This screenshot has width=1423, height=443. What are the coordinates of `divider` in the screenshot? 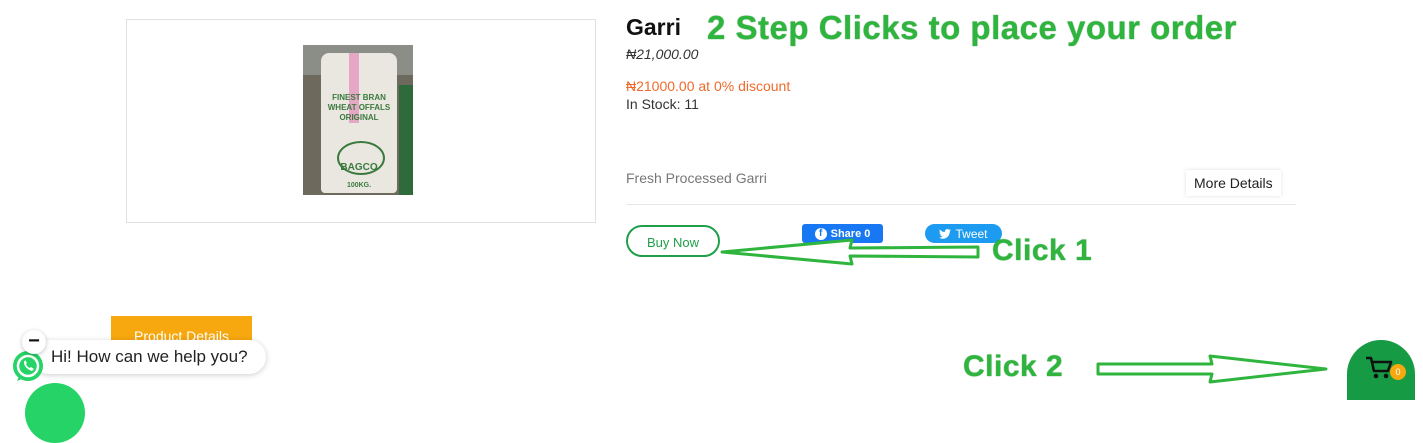 It's located at (961, 204).